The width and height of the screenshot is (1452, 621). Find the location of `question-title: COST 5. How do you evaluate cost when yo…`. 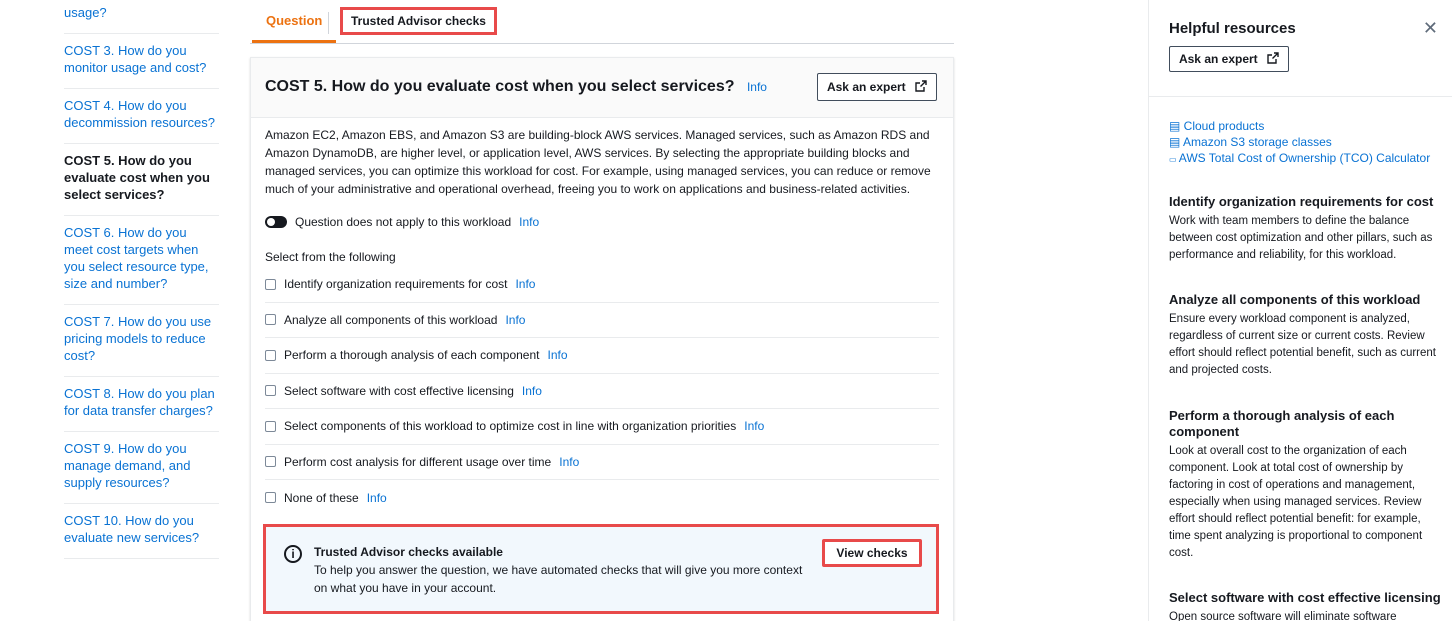

question-title: COST 5. How do you evaluate cost when yo… is located at coordinates (516, 87).